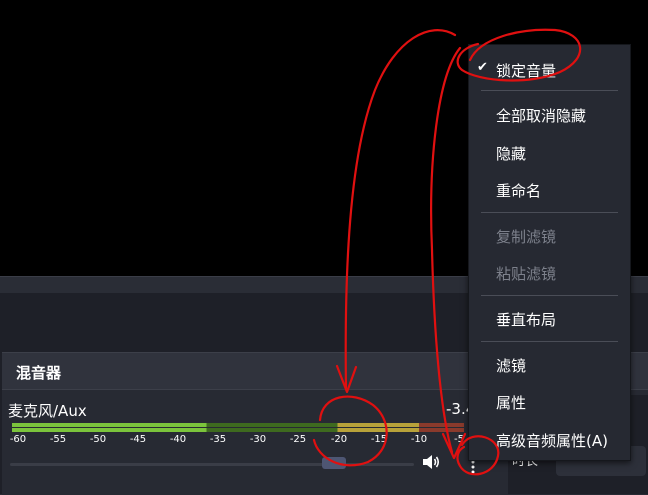 Image resolution: width=648 pixels, height=495 pixels. What do you see at coordinates (298, 439) in the screenshot?
I see `meter-tick: -25` at bounding box center [298, 439].